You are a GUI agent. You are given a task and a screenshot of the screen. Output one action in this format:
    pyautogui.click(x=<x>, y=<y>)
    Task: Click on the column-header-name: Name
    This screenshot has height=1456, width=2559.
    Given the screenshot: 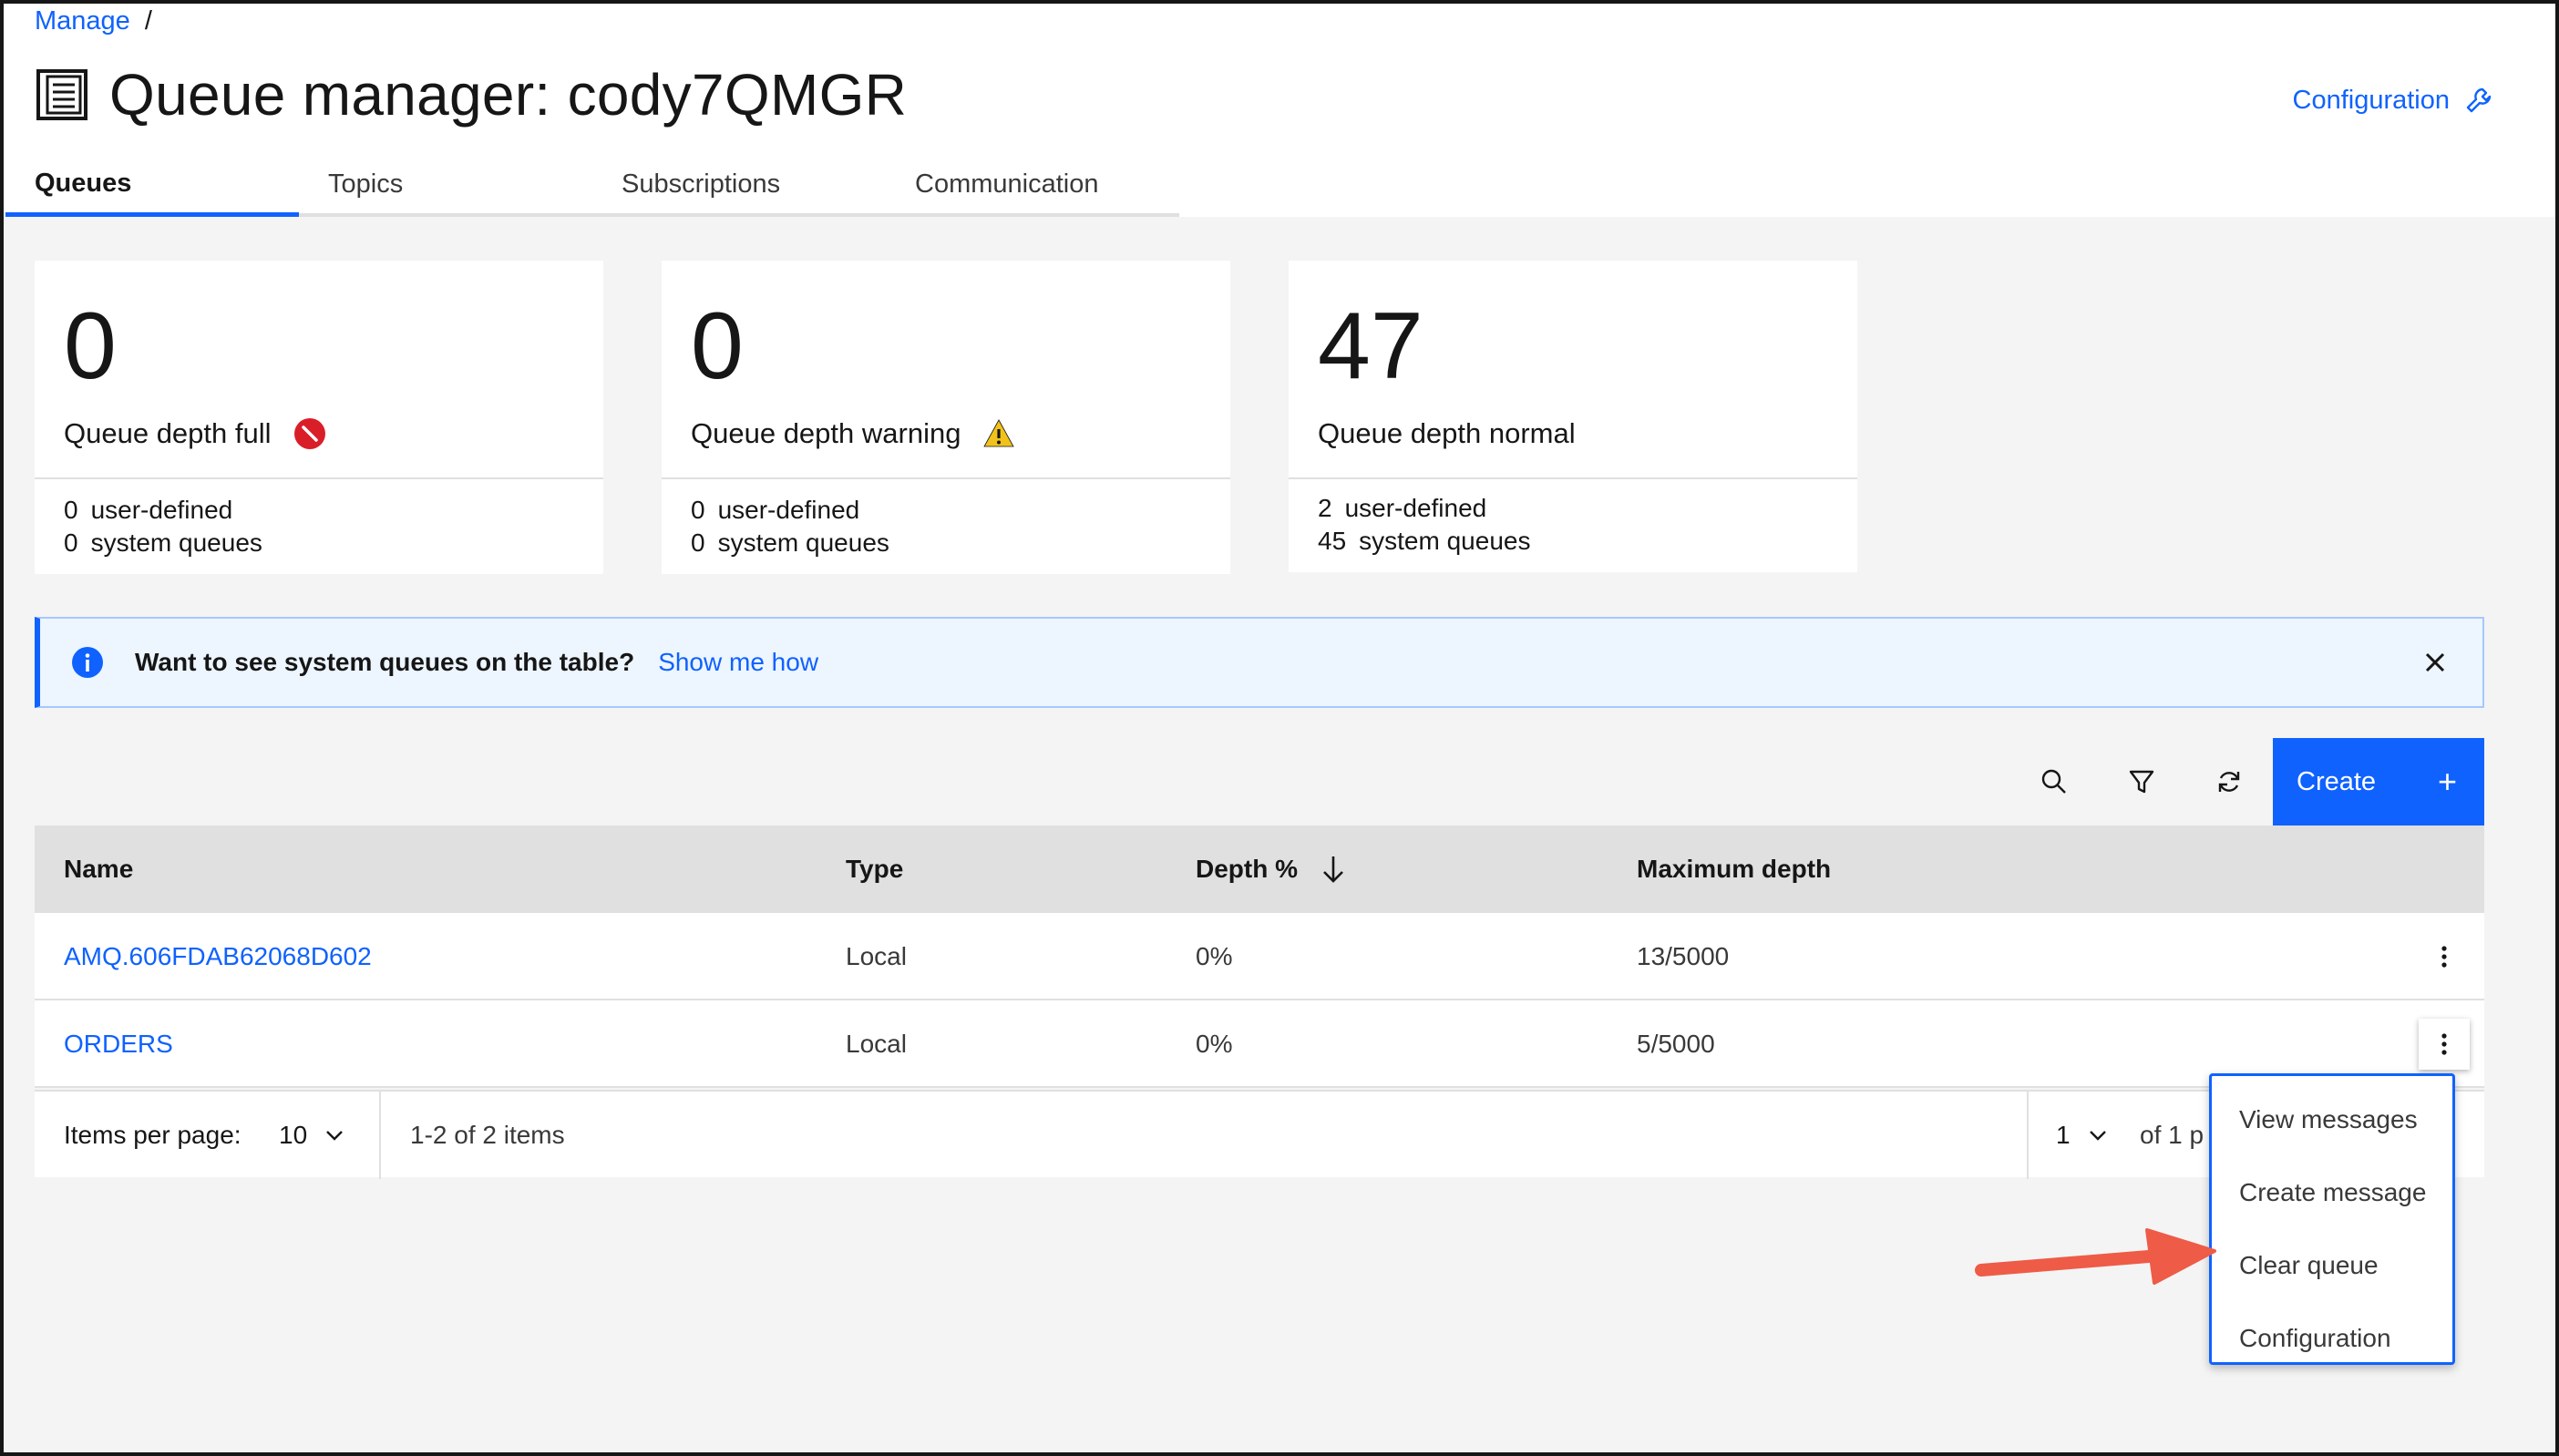 What is the action you would take?
    pyautogui.click(x=98, y=869)
    